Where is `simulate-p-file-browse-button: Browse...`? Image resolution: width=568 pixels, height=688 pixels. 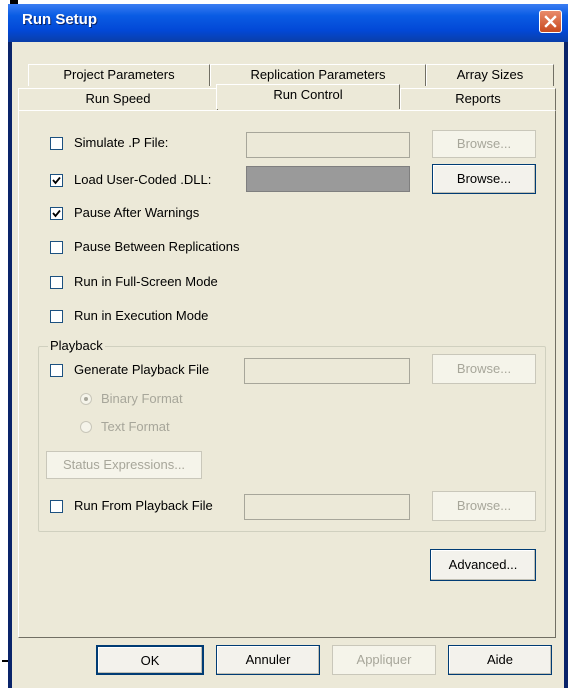
simulate-p-file-browse-button: Browse... is located at coordinates (484, 144).